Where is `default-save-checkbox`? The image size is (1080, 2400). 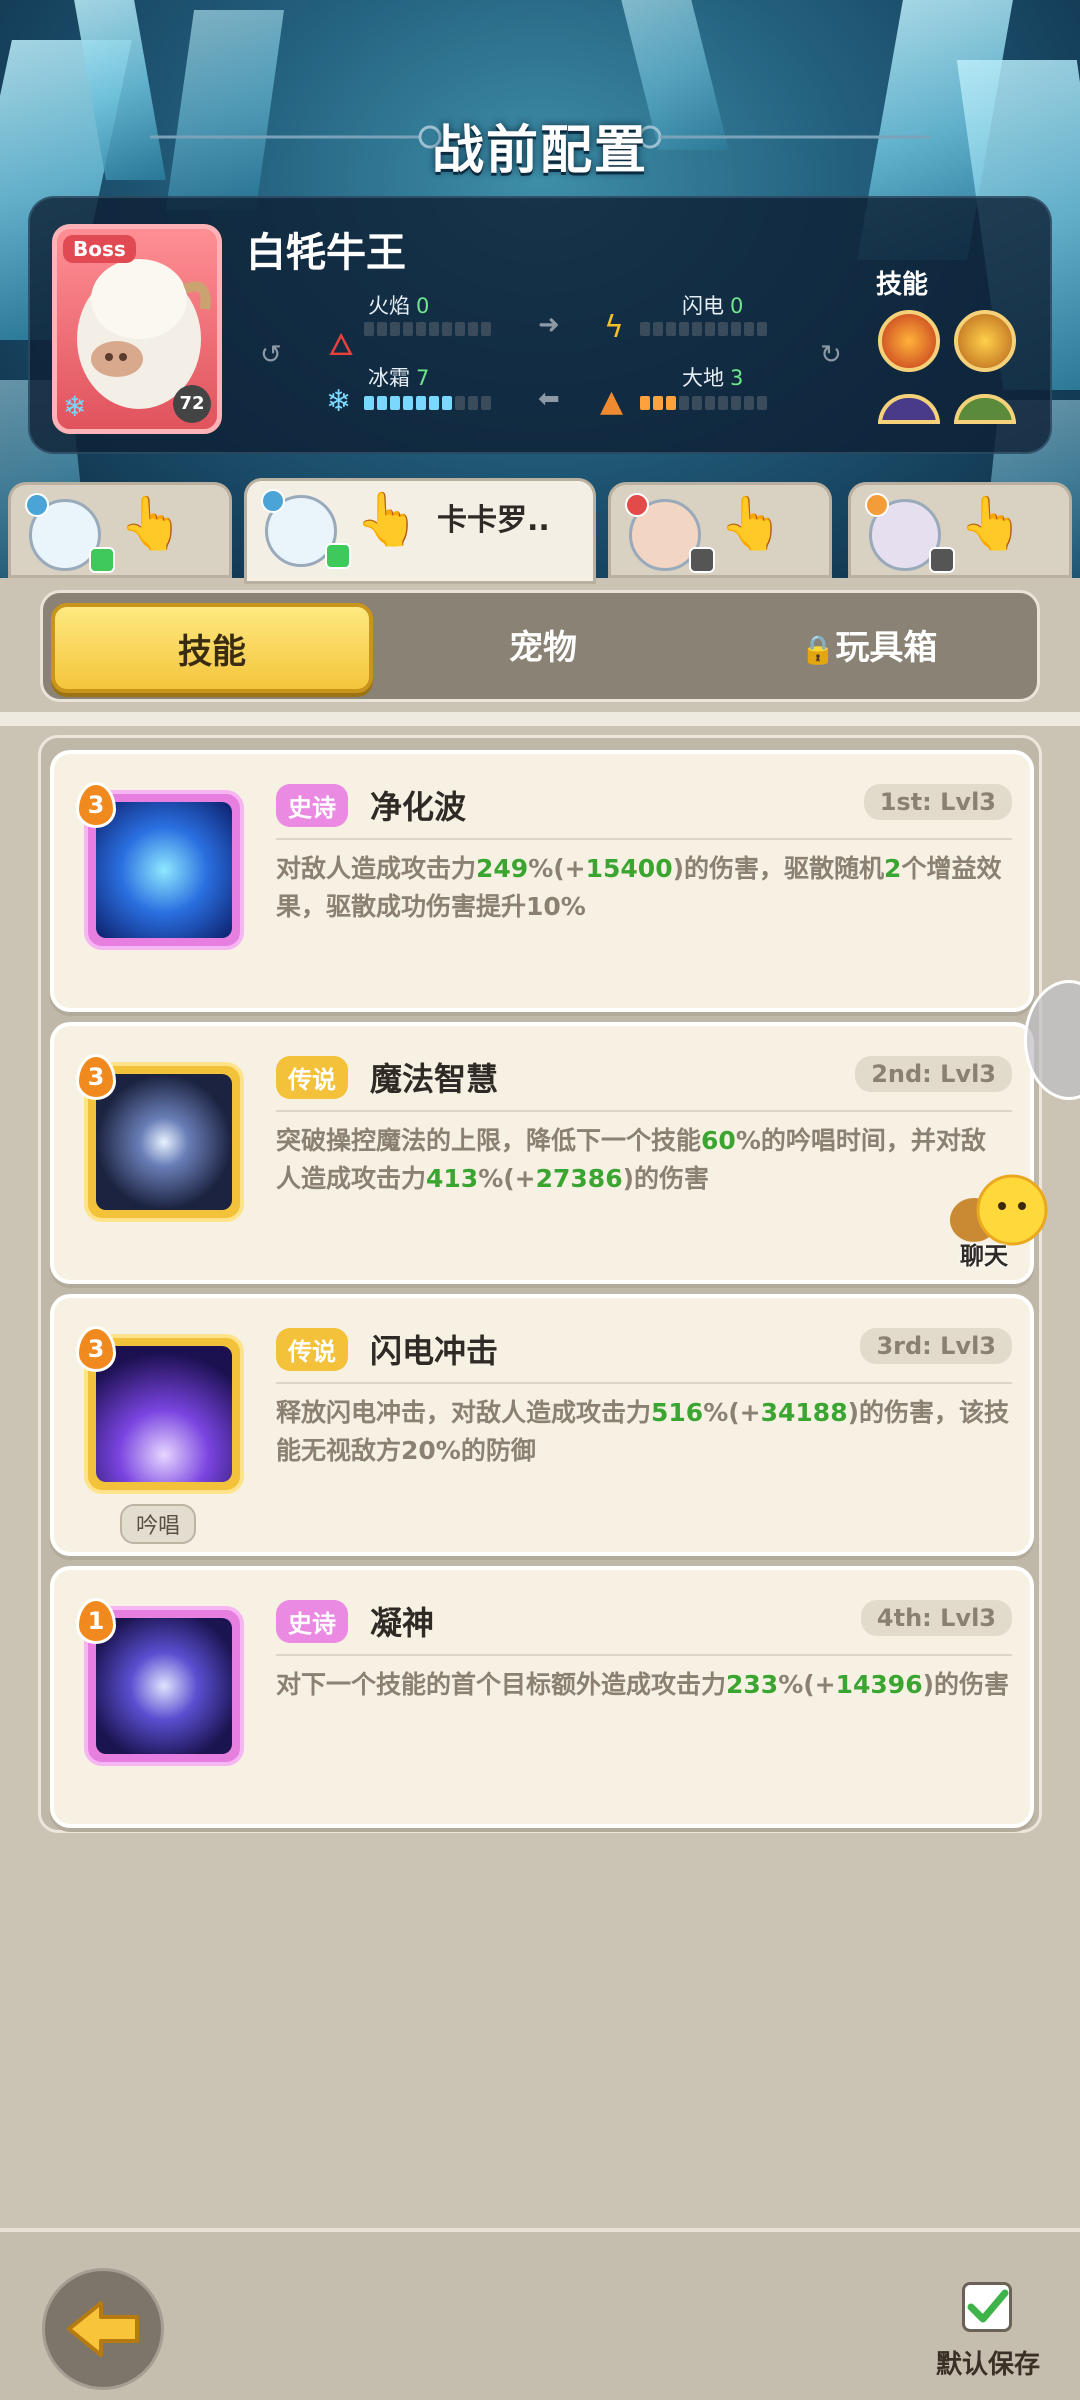 default-save-checkbox is located at coordinates (987, 2307).